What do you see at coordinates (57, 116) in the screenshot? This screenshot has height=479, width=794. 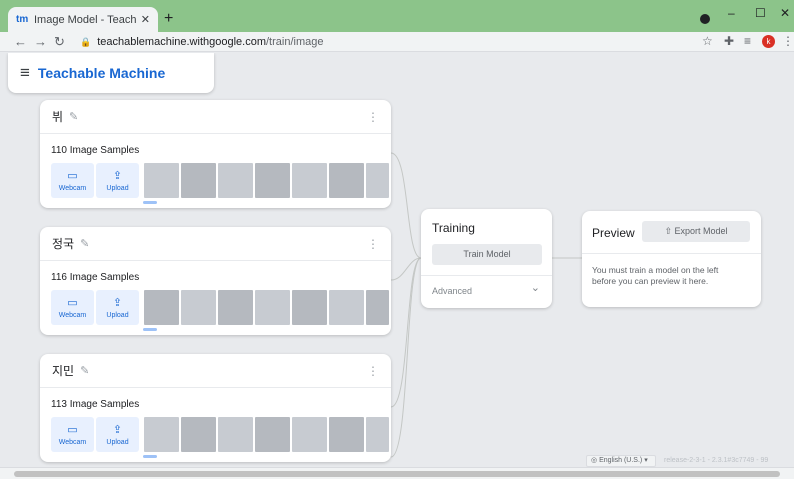 I see `class-name: 뷔` at bounding box center [57, 116].